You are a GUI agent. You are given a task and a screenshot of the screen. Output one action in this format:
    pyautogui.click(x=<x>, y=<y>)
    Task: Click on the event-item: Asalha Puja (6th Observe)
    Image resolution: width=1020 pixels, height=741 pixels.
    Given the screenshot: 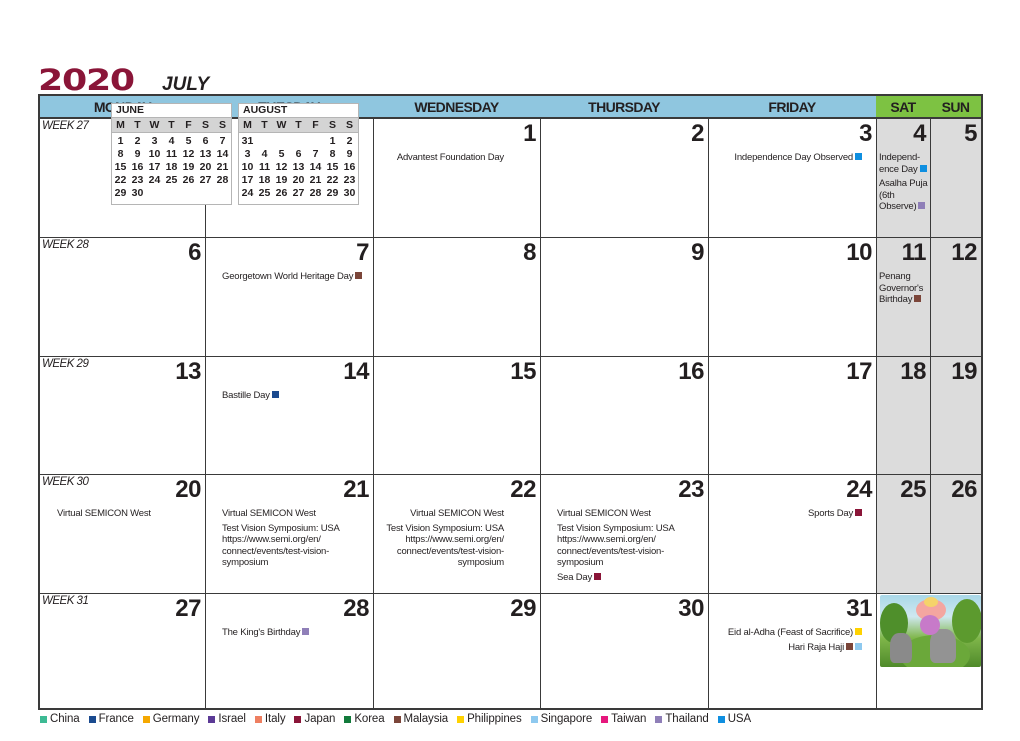 What is the action you would take?
    pyautogui.click(x=903, y=195)
    